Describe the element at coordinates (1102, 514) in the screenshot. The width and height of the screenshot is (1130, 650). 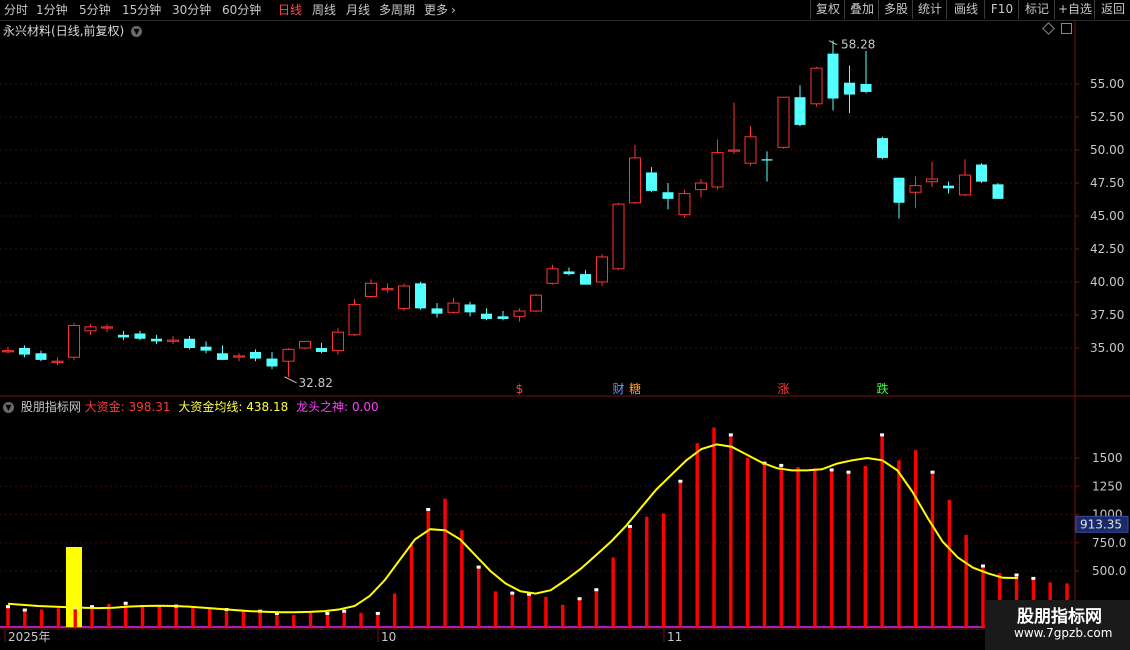
I see `indicator-axis: 150012501000750.0500.0913.35` at that location.